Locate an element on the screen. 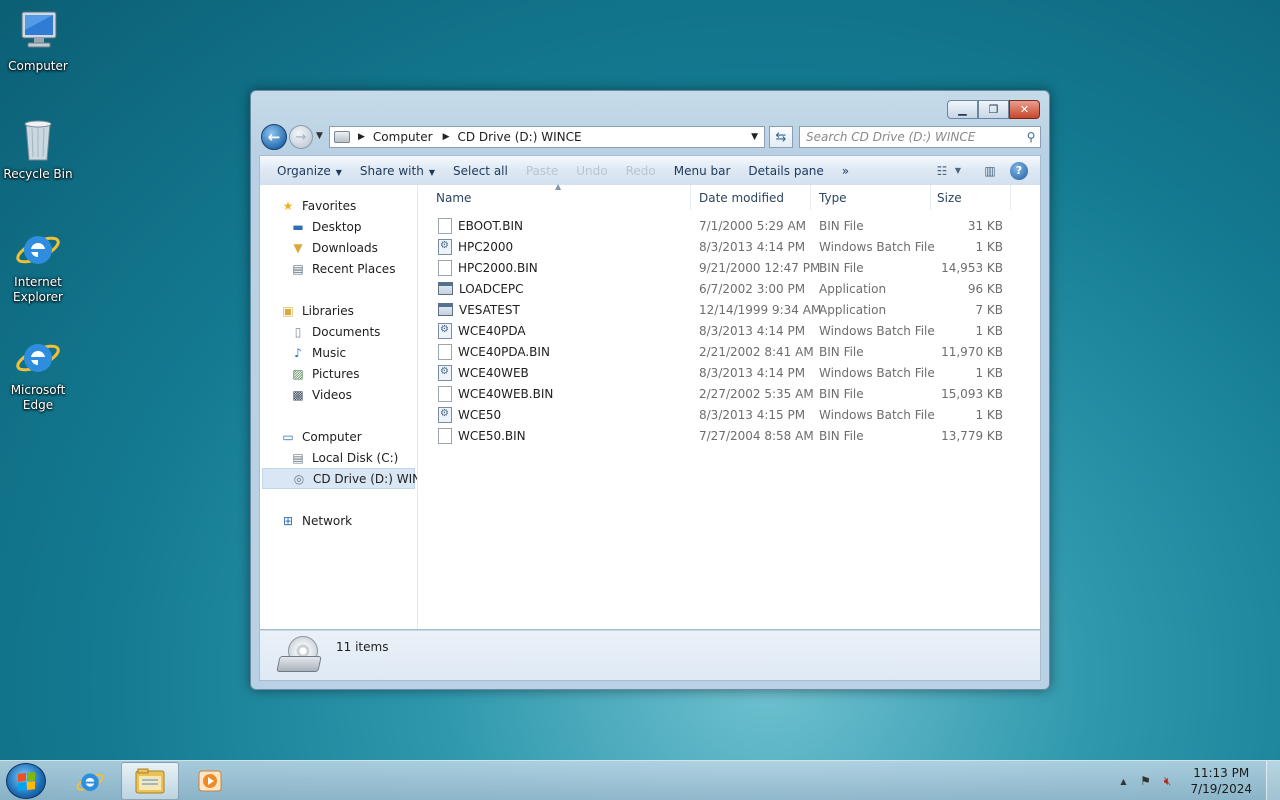 This screenshot has width=1280, height=800. paste-button: Paste is located at coordinates (542, 171).